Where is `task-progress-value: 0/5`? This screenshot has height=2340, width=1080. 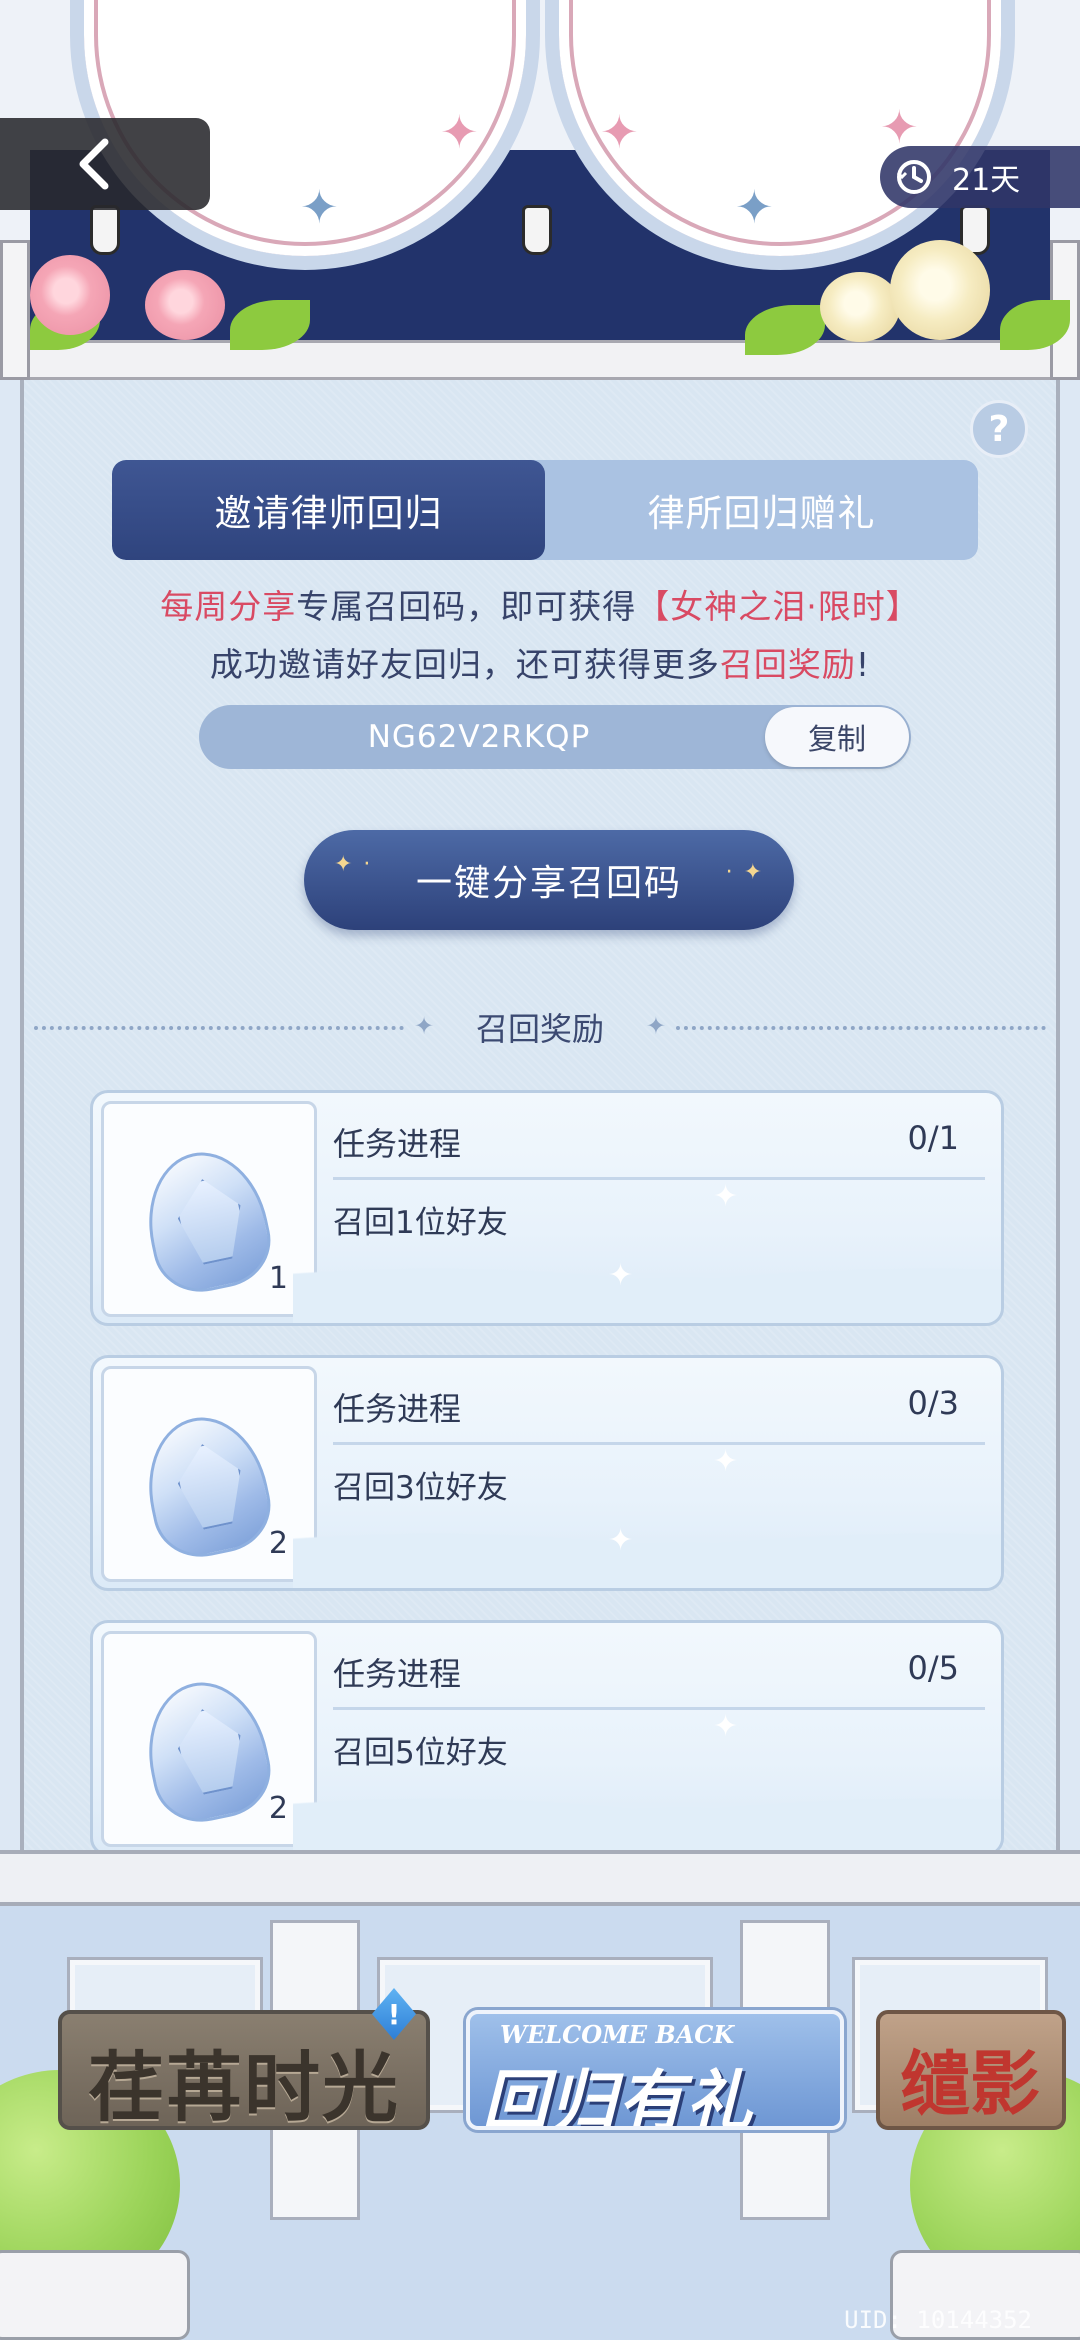
task-progress-value: 0/5 is located at coordinates (933, 1668).